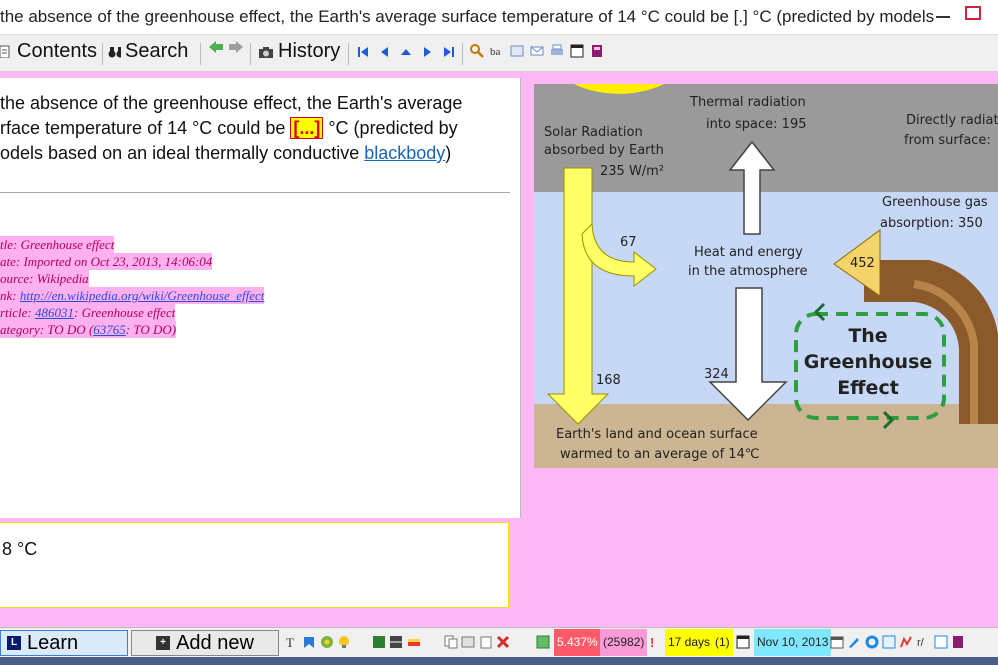 This screenshot has width=998, height=665. Describe the element at coordinates (952, 120) in the screenshot. I see `direct-label-1: Directly radiat` at that location.